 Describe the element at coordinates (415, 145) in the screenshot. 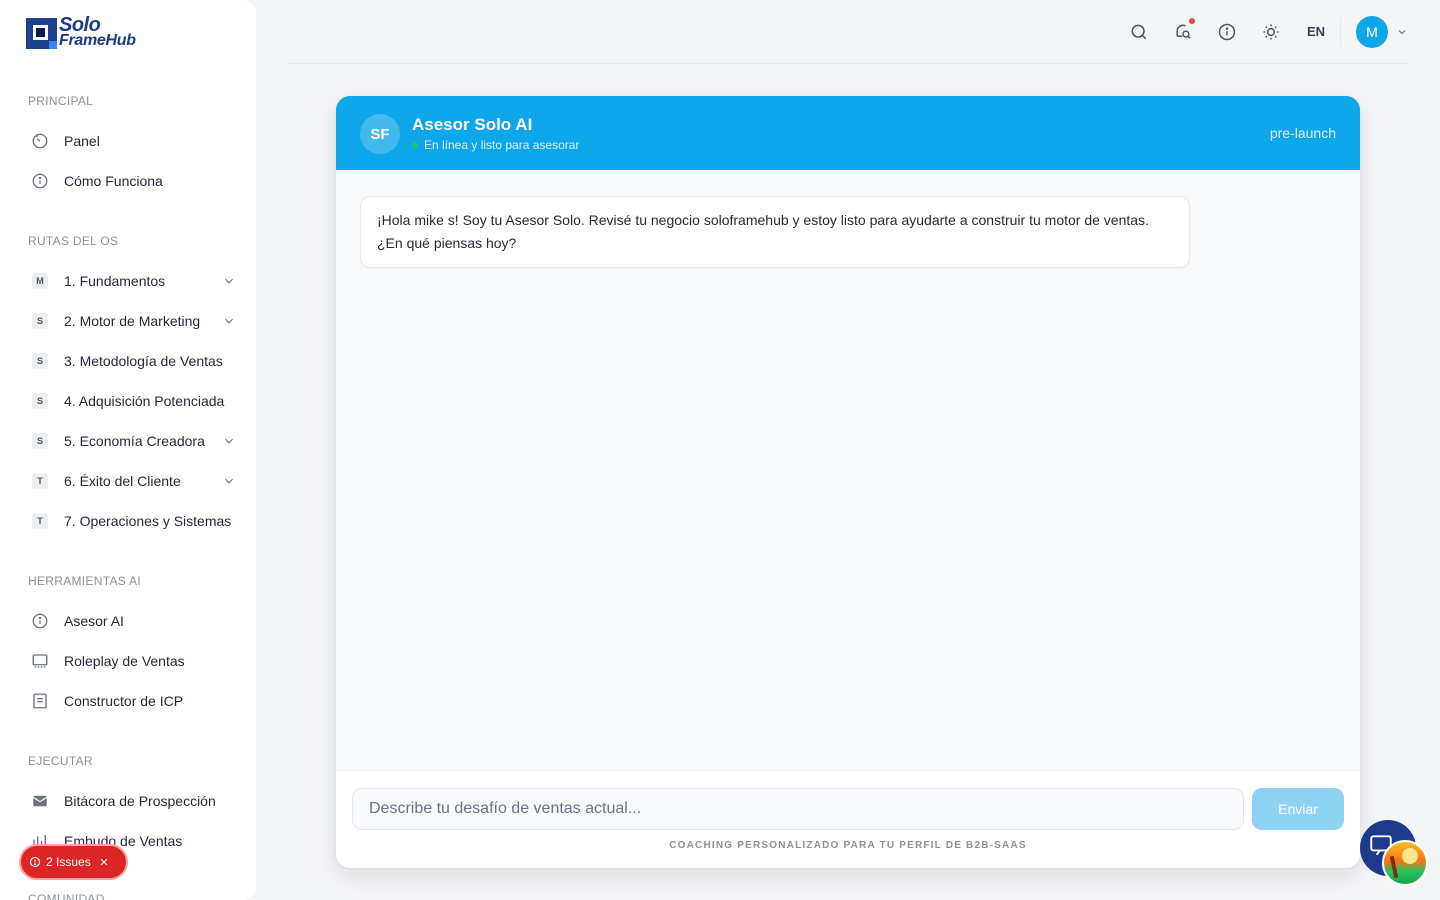

I see `online-status-dot` at that location.